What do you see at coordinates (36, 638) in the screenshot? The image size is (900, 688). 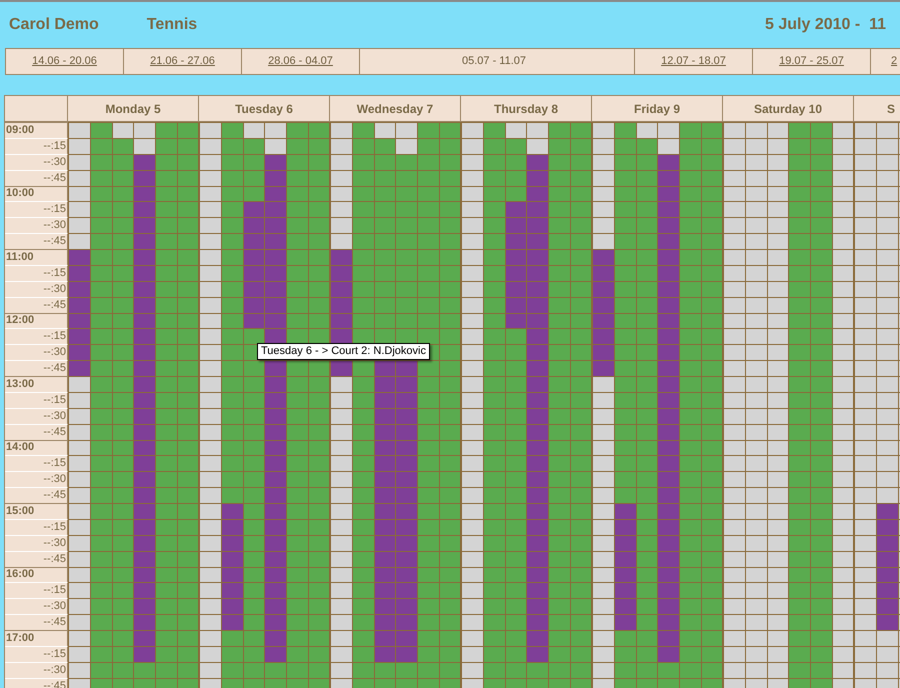 I see `time-label: 17:00` at bounding box center [36, 638].